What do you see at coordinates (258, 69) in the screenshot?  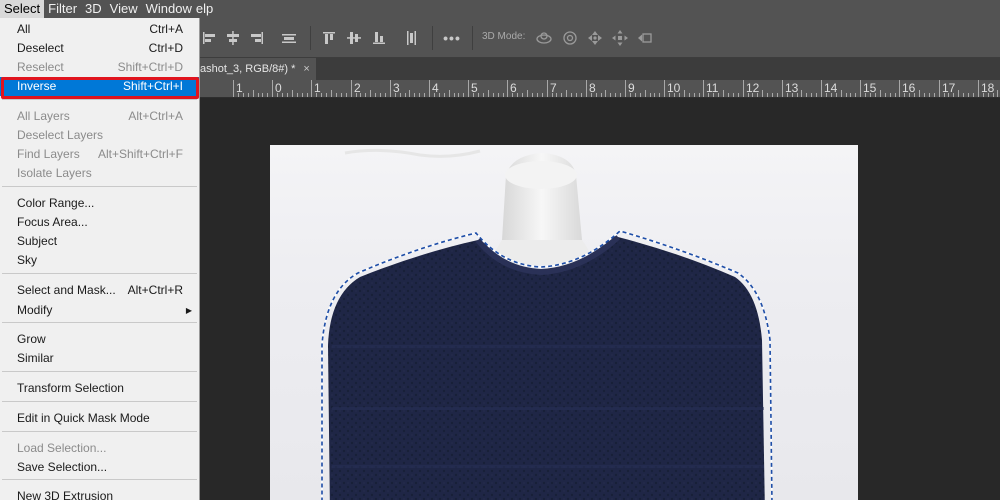 I see `document-tab: ashot_3, RGB/8#) * ×` at bounding box center [258, 69].